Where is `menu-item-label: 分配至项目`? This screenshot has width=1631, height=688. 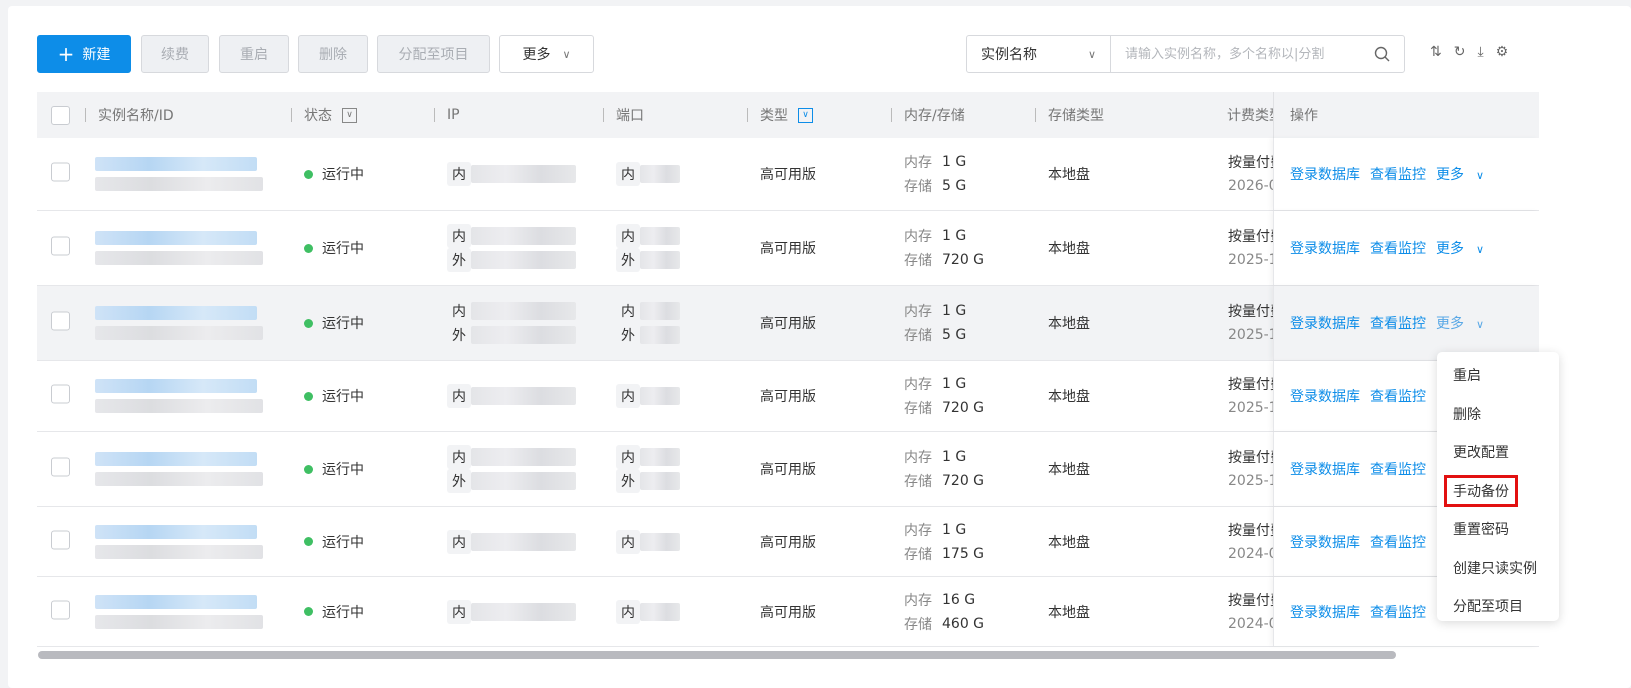
menu-item-label: 分配至项目 is located at coordinates (1488, 607).